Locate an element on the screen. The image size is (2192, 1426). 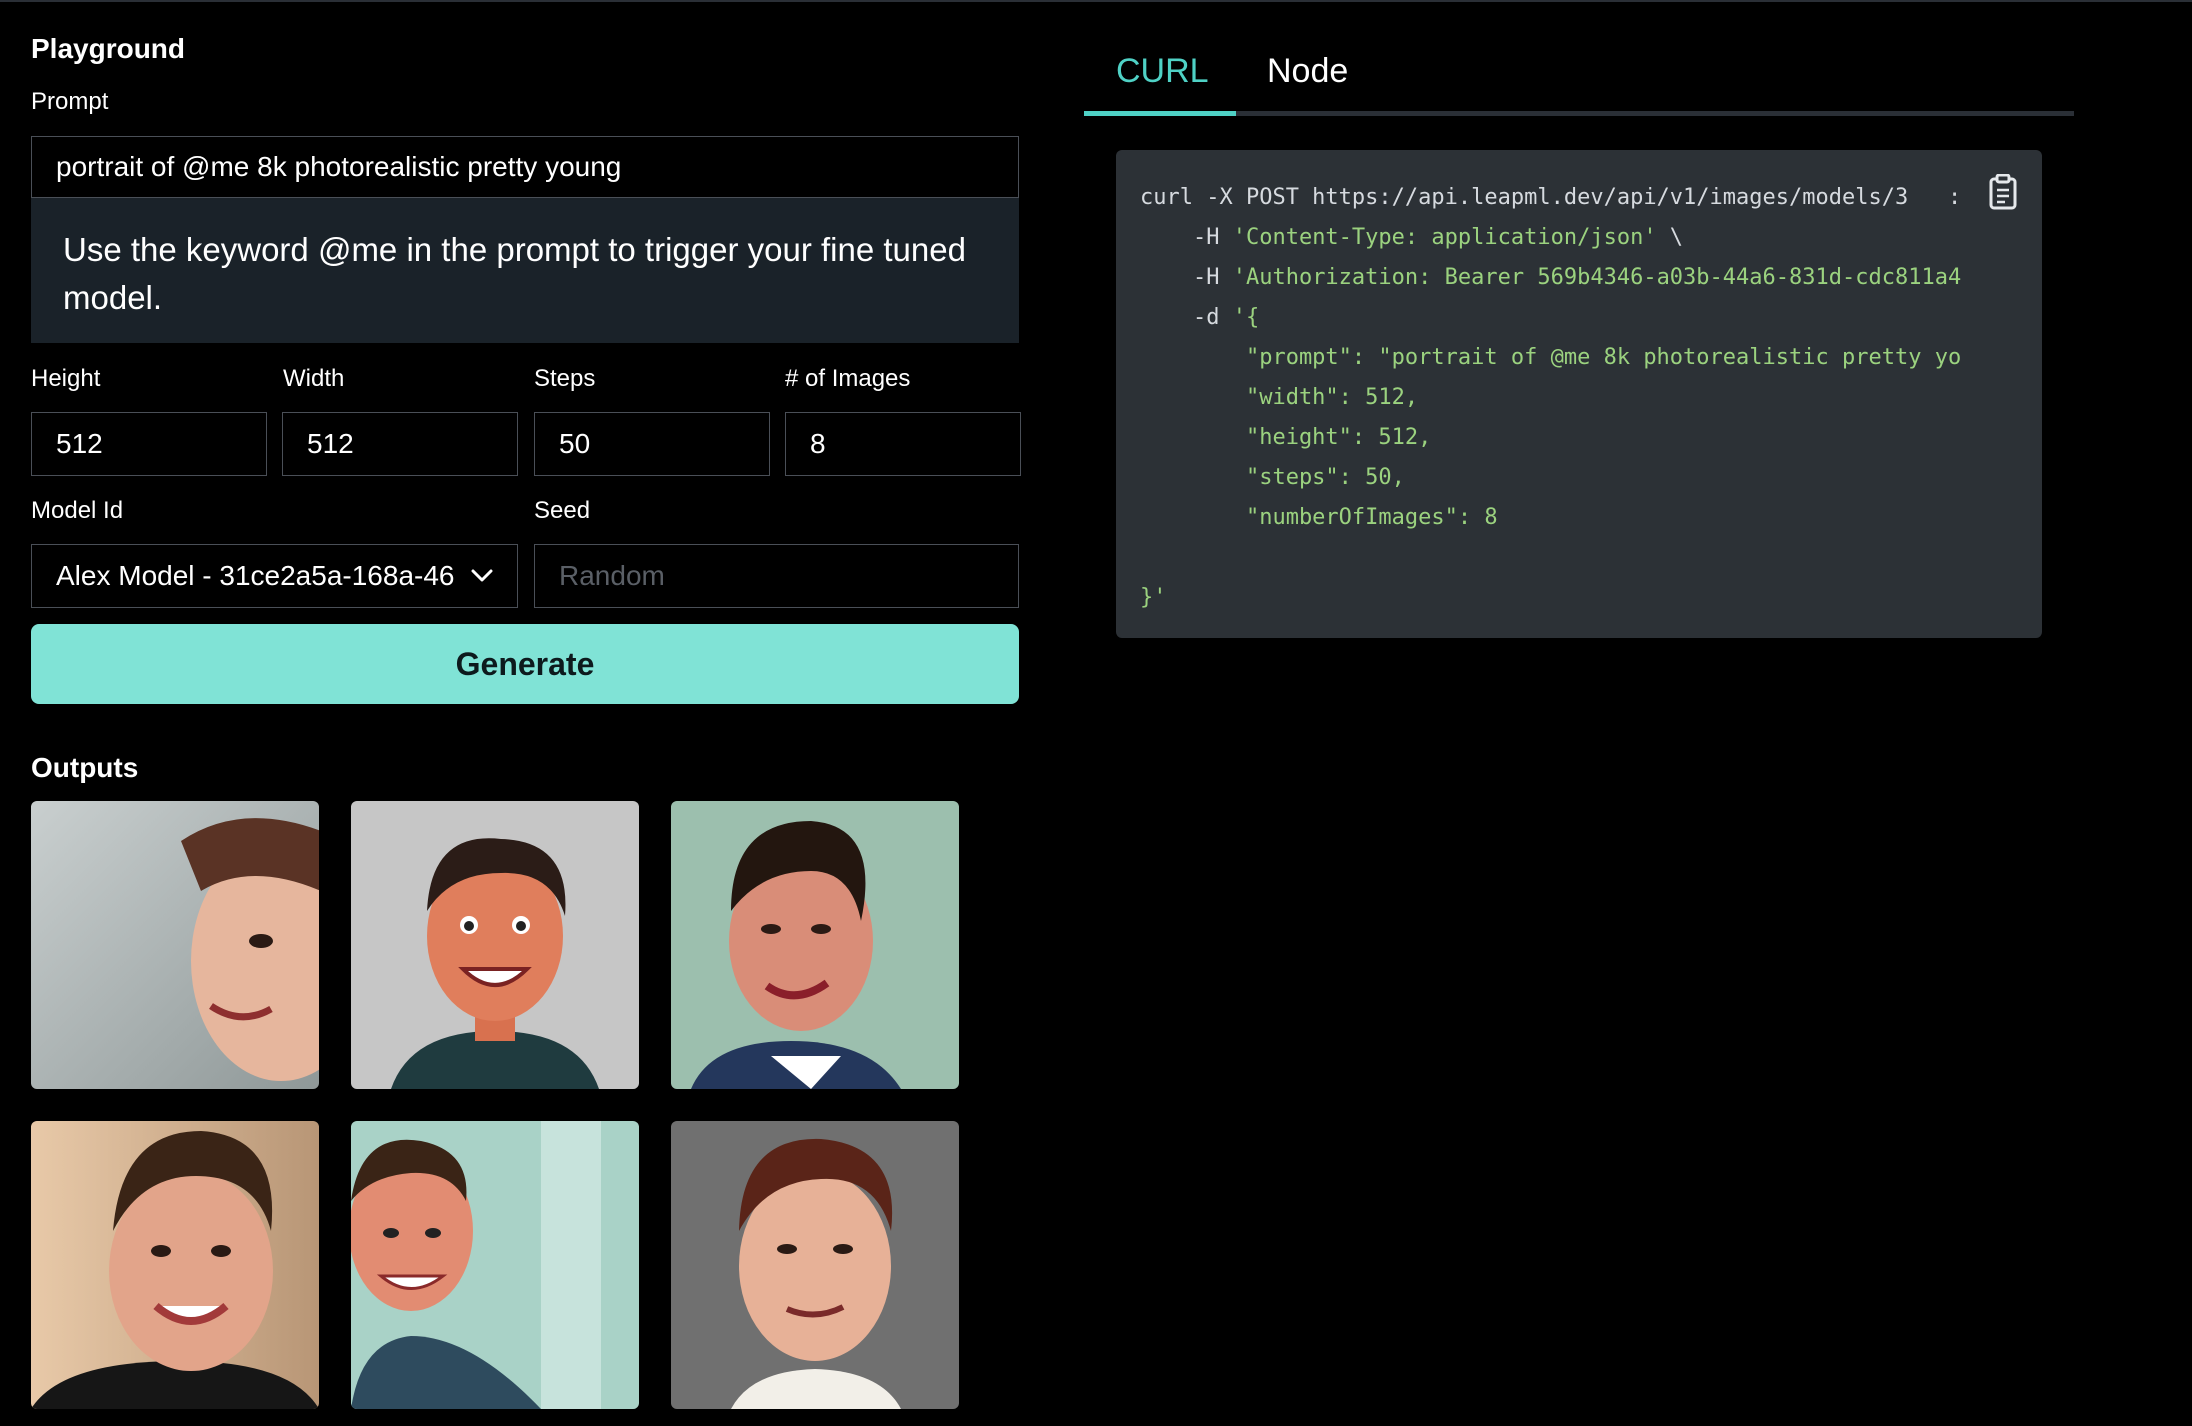
code-line: }' is located at coordinates (1153, 597).